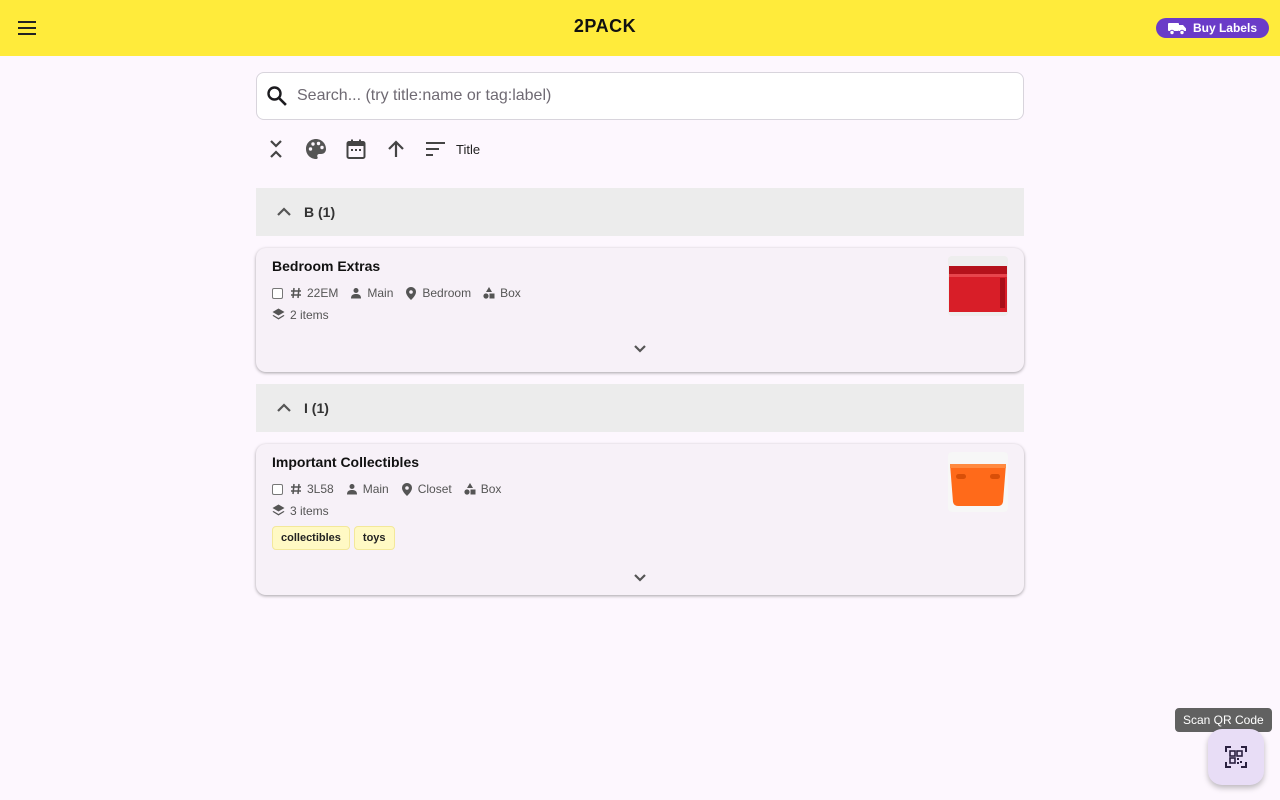 The width and height of the screenshot is (1280, 800). I want to click on card-title: Important Collectibles, so click(346, 462).